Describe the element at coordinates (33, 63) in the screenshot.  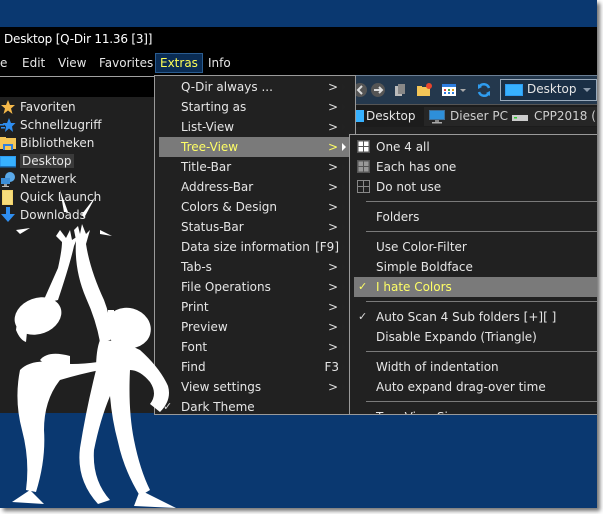
I see `menu-edit: Edit` at that location.